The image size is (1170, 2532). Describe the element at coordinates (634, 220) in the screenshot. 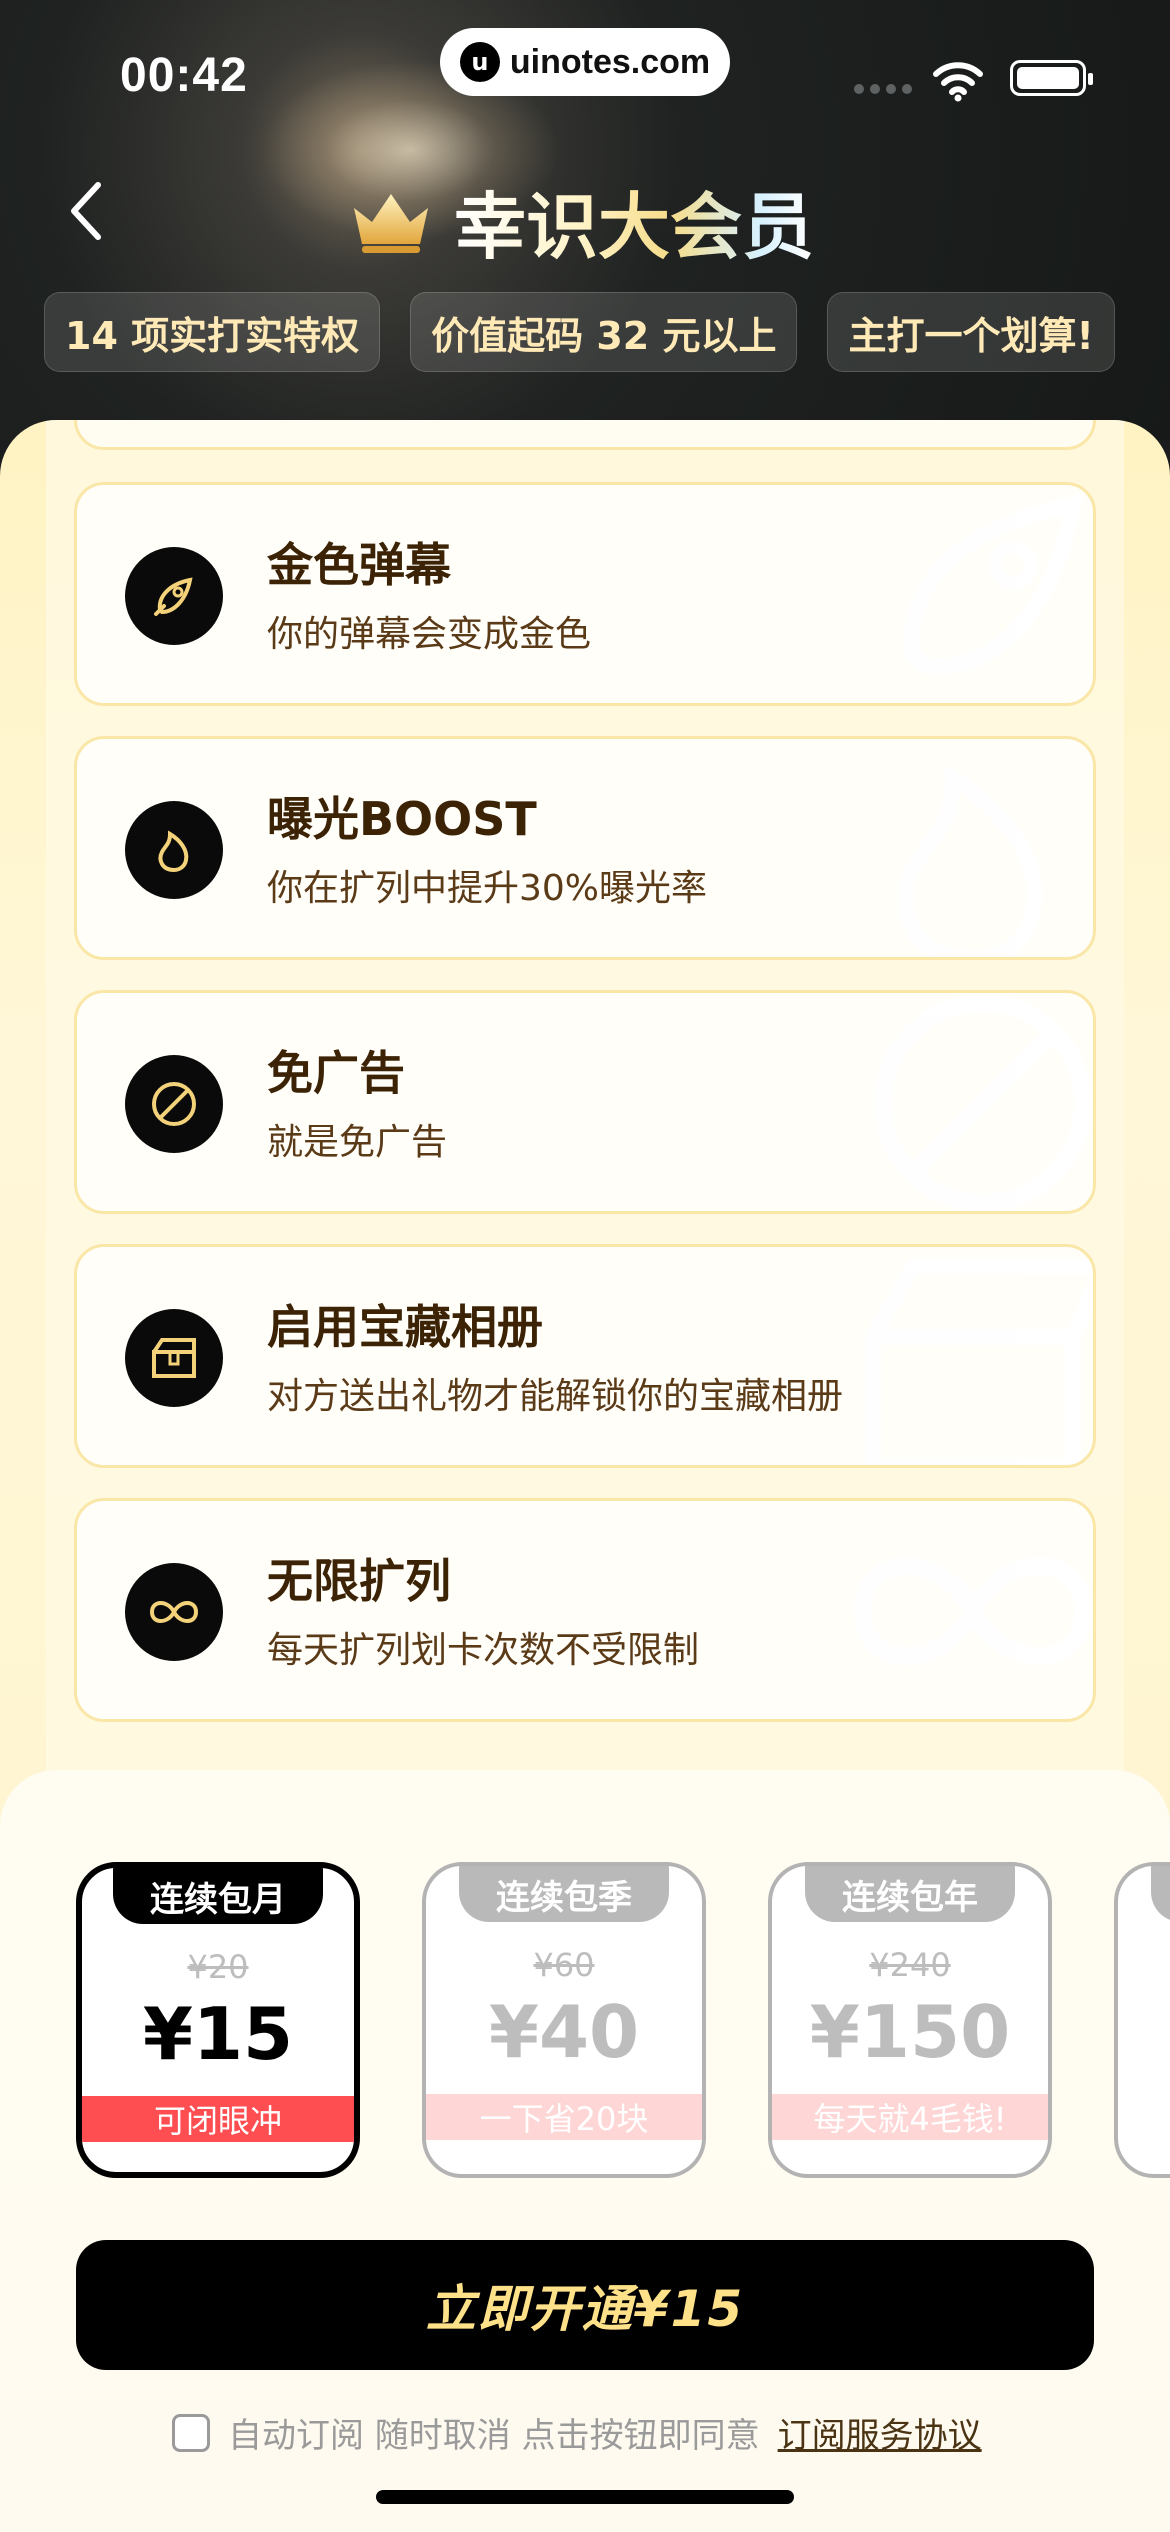

I see `page-title: 幸识大会员` at that location.